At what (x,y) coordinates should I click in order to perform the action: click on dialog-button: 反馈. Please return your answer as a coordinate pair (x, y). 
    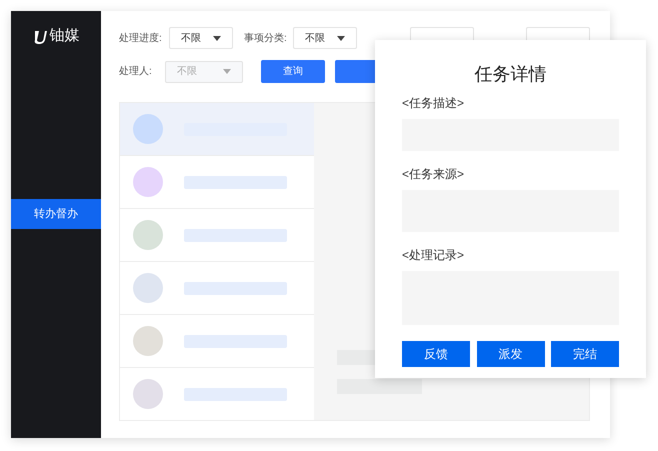
    Looking at the image, I should click on (436, 354).